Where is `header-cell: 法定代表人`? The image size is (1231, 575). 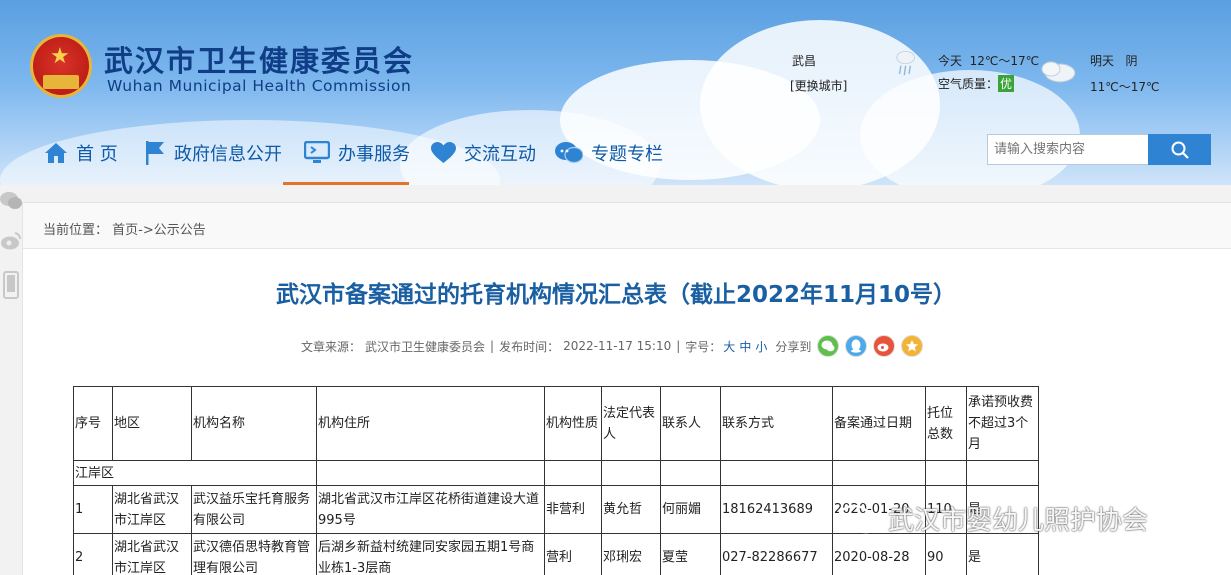
header-cell: 法定代表人 is located at coordinates (631, 423).